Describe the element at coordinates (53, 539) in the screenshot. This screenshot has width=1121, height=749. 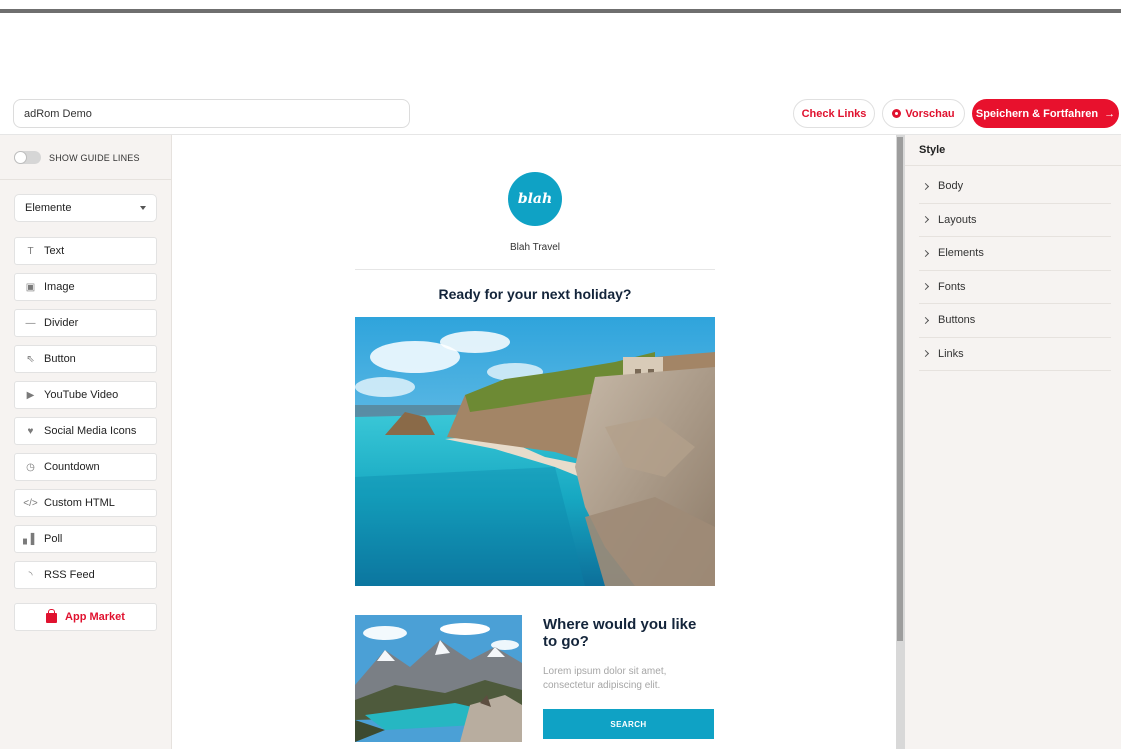
I see `element-item-label: Poll` at that location.